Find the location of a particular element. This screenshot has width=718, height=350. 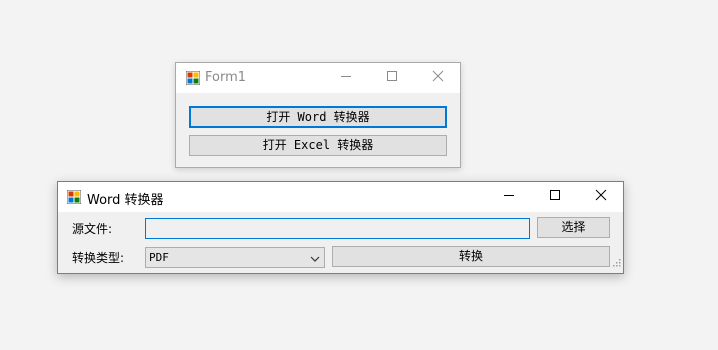

convert-type-select: PDF is located at coordinates (235, 257).